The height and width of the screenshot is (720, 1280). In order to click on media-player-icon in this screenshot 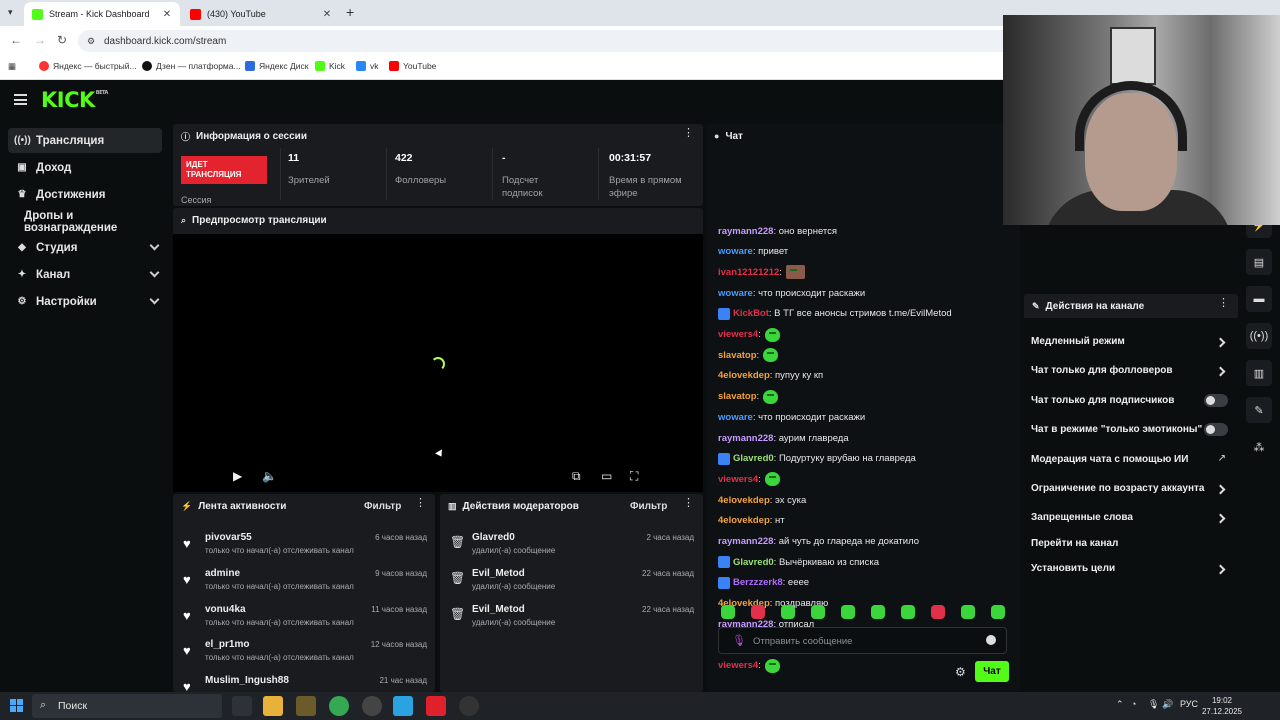, I will do `click(469, 706)`.